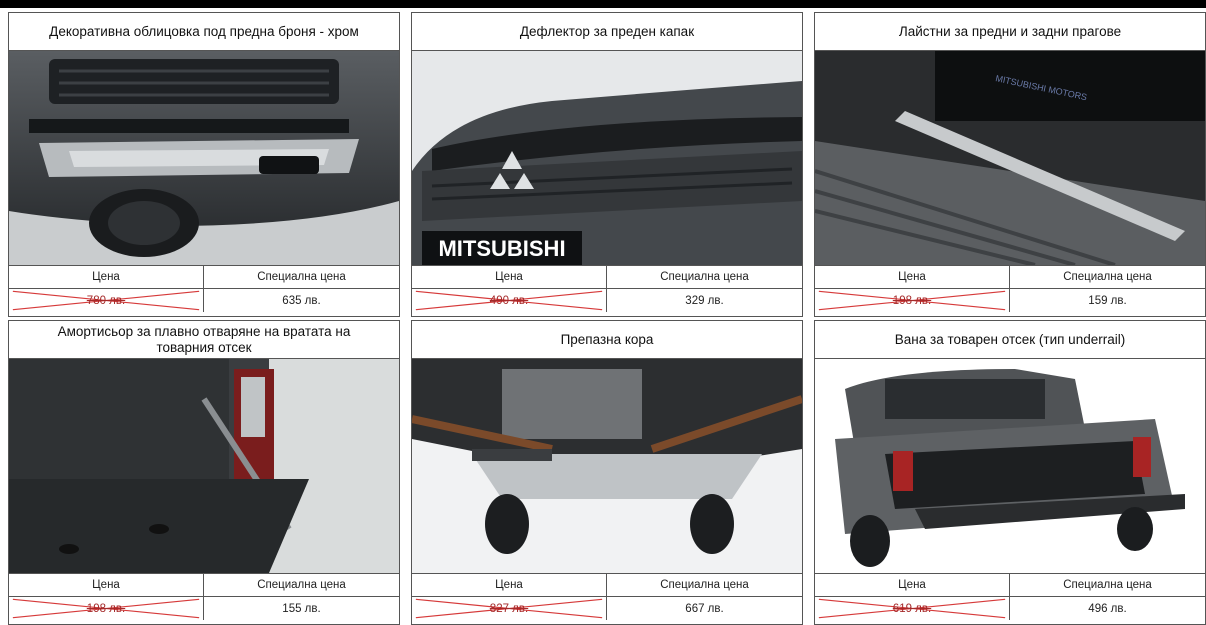 The height and width of the screenshot is (625, 1206). Describe the element at coordinates (607, 158) in the screenshot. I see `hood-deflector-photo: MITSUBISHI` at that location.